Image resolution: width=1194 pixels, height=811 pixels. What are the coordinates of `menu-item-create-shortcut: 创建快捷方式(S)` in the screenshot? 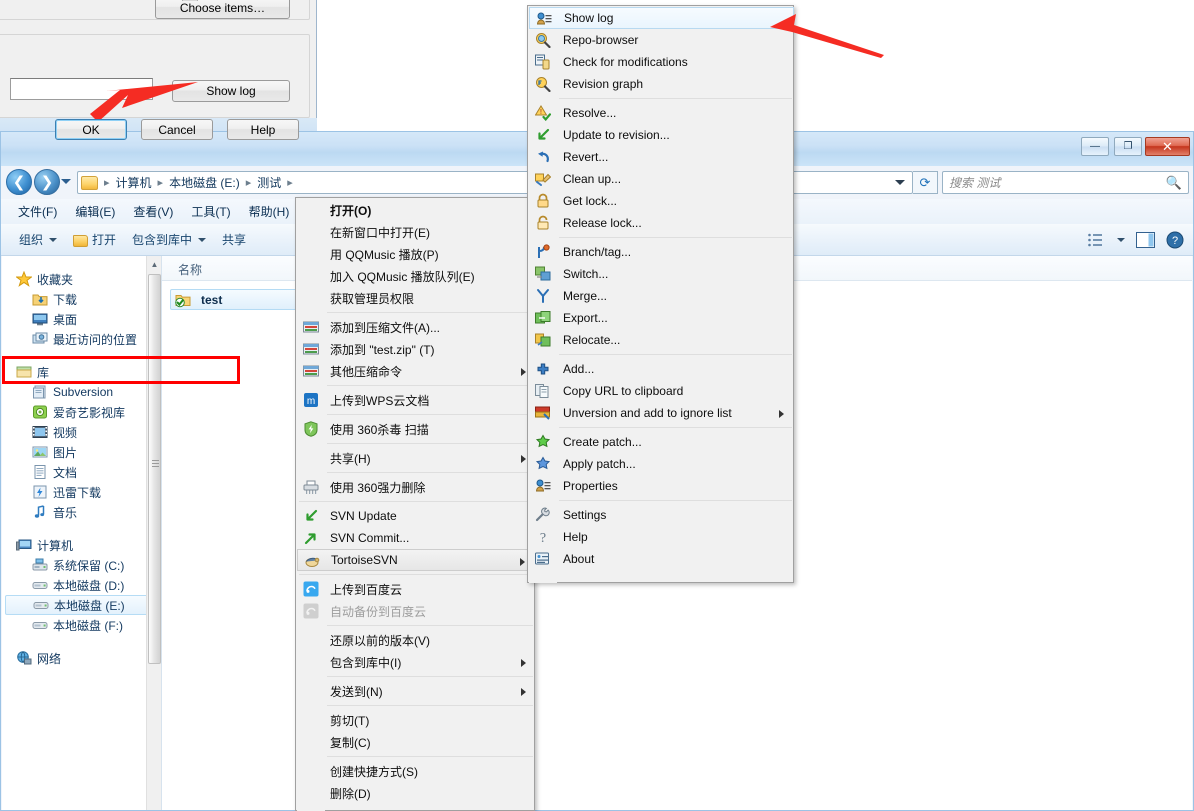 It's located at (416, 771).